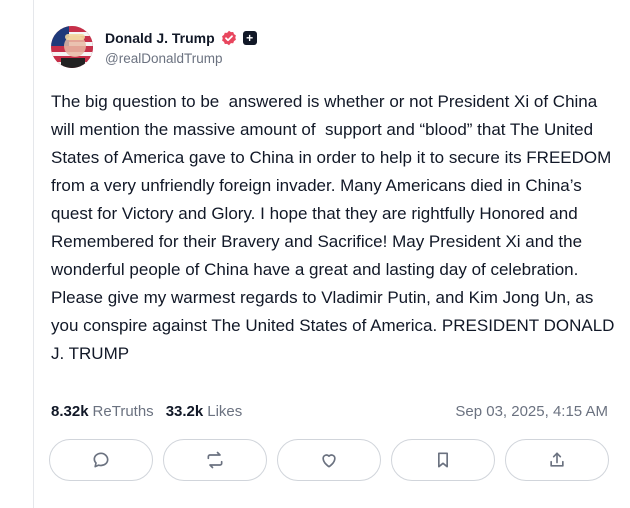 This screenshot has width=630, height=508. I want to click on likes-stat: 33.2k Likes, so click(204, 411).